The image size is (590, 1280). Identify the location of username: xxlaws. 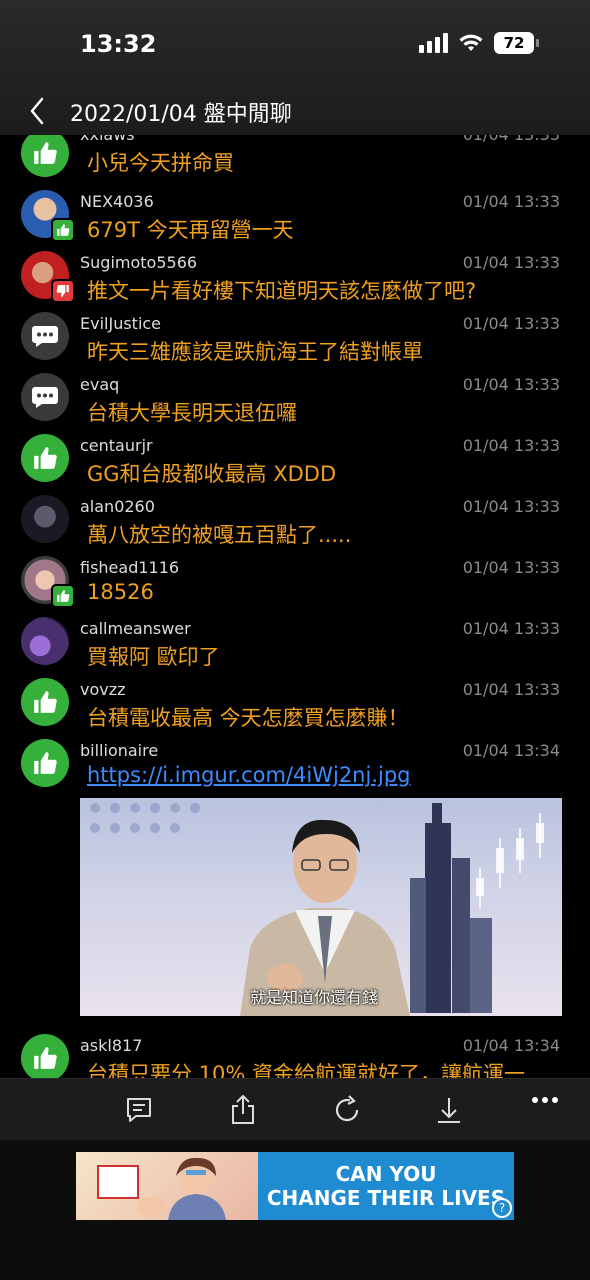
(107, 139).